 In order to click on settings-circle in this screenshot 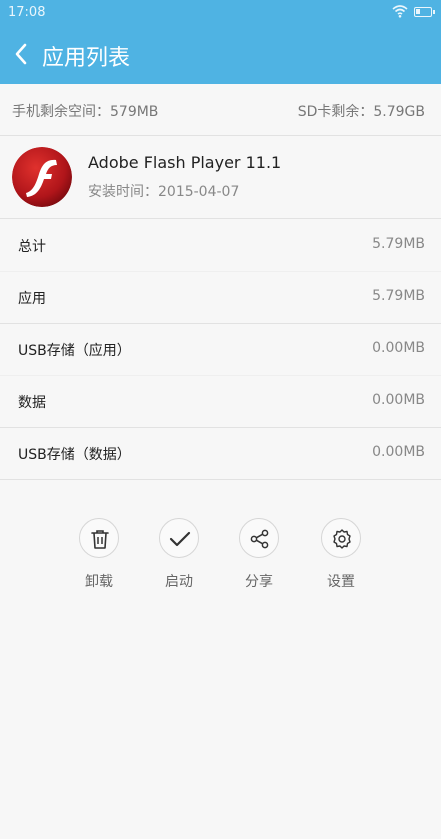, I will do `click(341, 538)`.